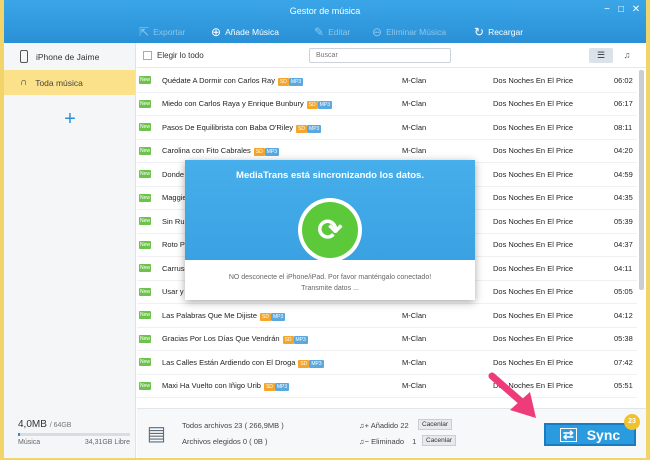  What do you see at coordinates (627, 55) in the screenshot?
I see `group-view-button: ♫` at bounding box center [627, 55].